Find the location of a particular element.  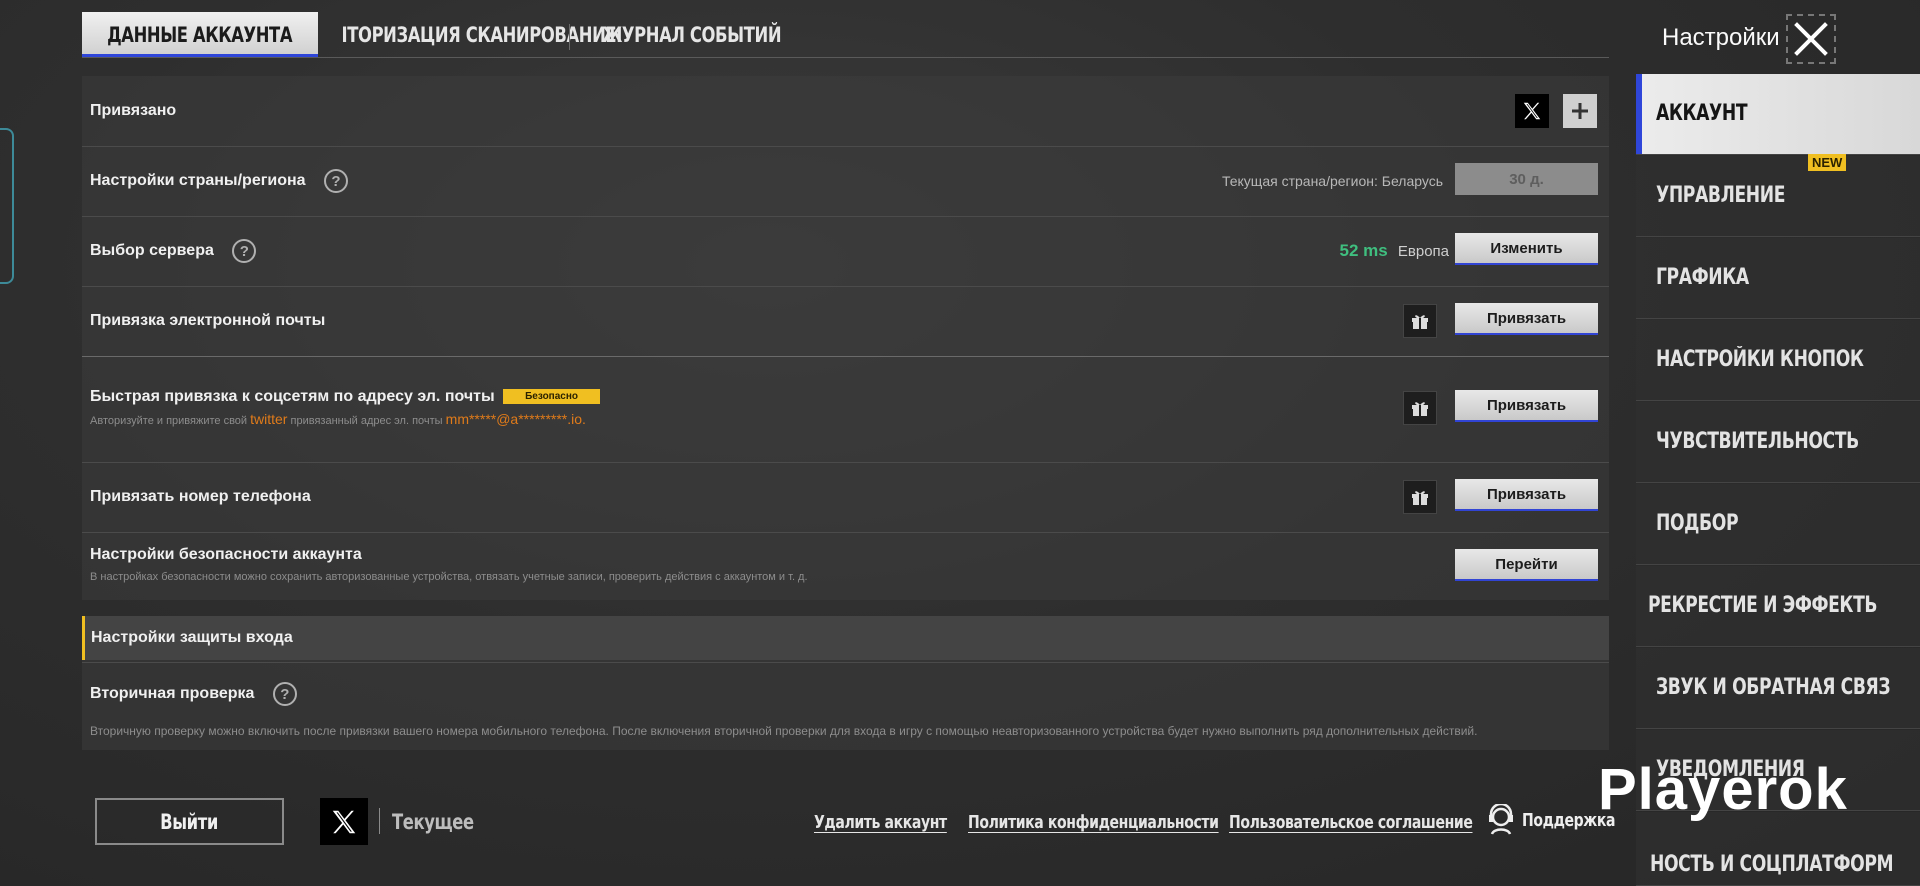

go-to-security-button: Перейти is located at coordinates (1526, 565).